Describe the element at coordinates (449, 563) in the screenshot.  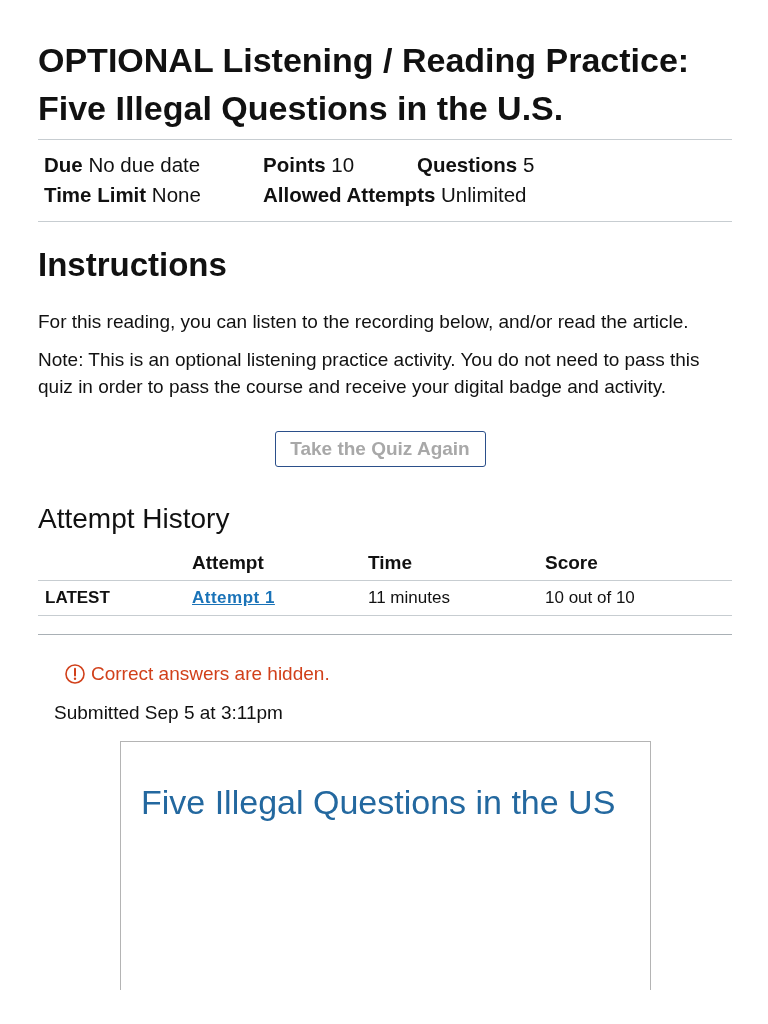
I see `column-header: Time` at that location.